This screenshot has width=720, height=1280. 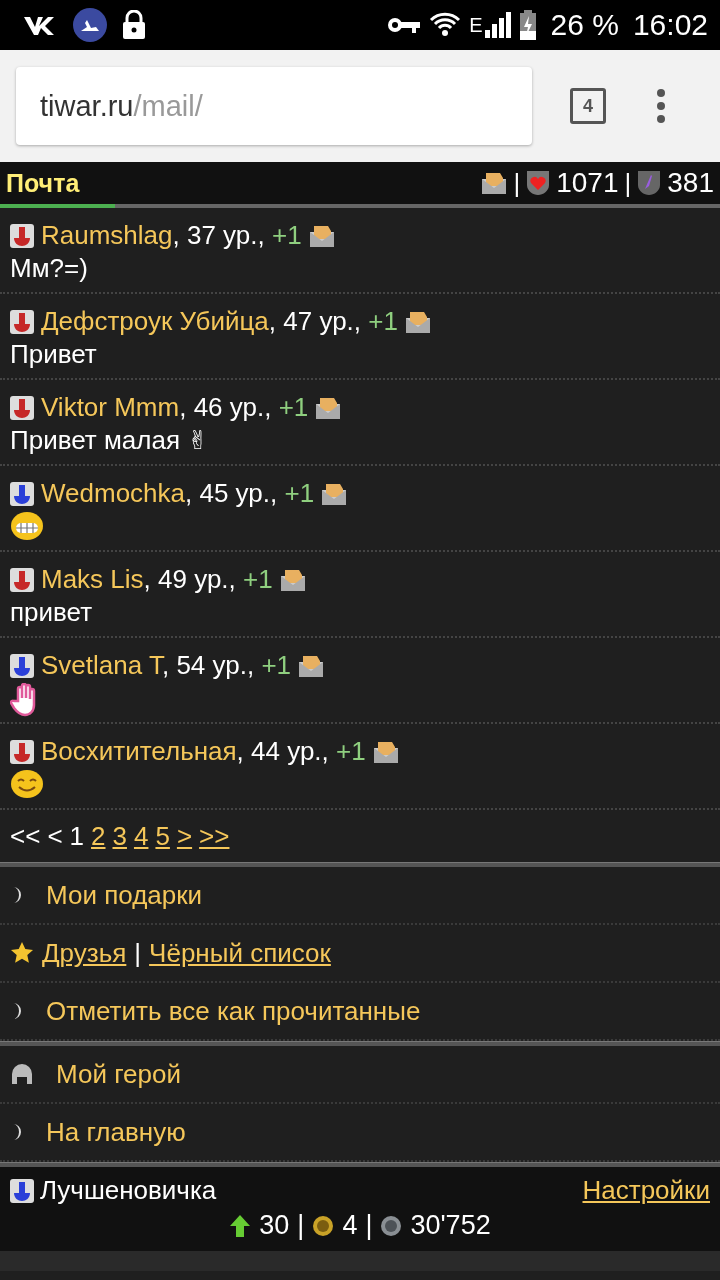 I want to click on menu-link: Друзья, so click(x=84, y=953).